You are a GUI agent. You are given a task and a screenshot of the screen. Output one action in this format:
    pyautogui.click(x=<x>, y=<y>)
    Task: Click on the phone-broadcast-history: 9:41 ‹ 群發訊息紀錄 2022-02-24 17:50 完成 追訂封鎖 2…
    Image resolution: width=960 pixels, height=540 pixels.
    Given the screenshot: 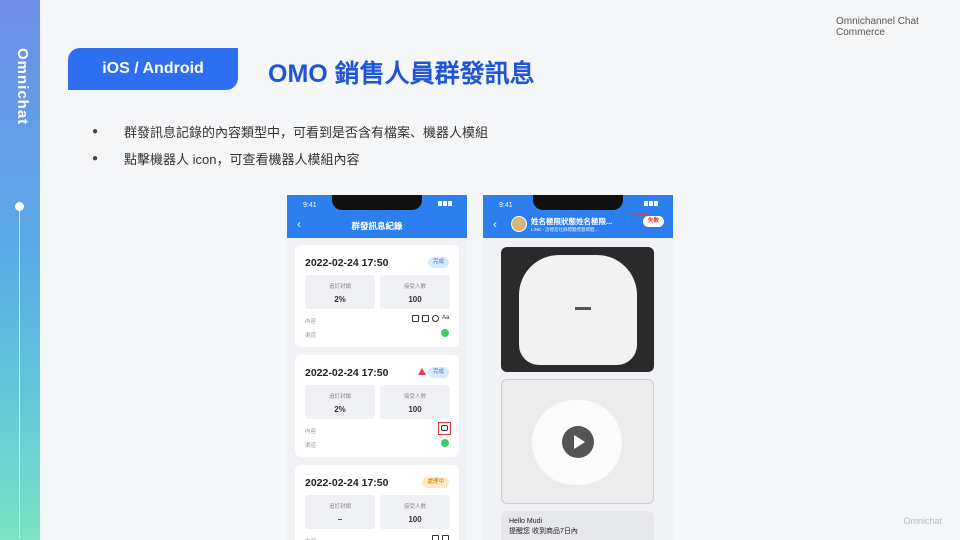 What is the action you would take?
    pyautogui.click(x=377, y=367)
    